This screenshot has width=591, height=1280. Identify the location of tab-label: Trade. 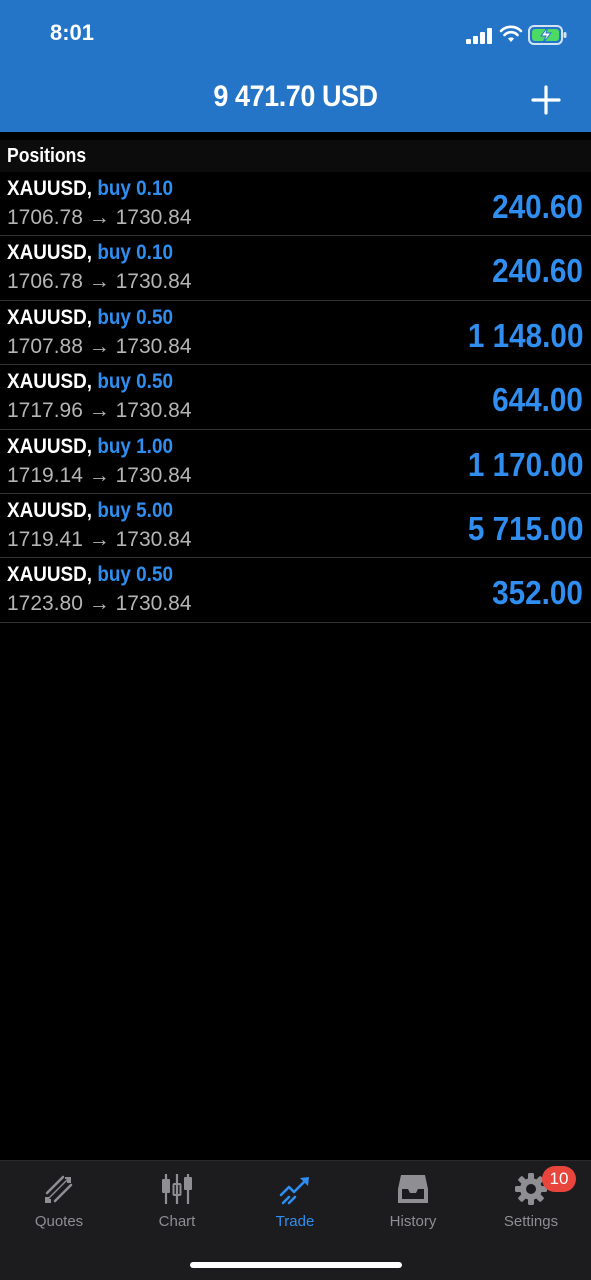
(295, 1221).